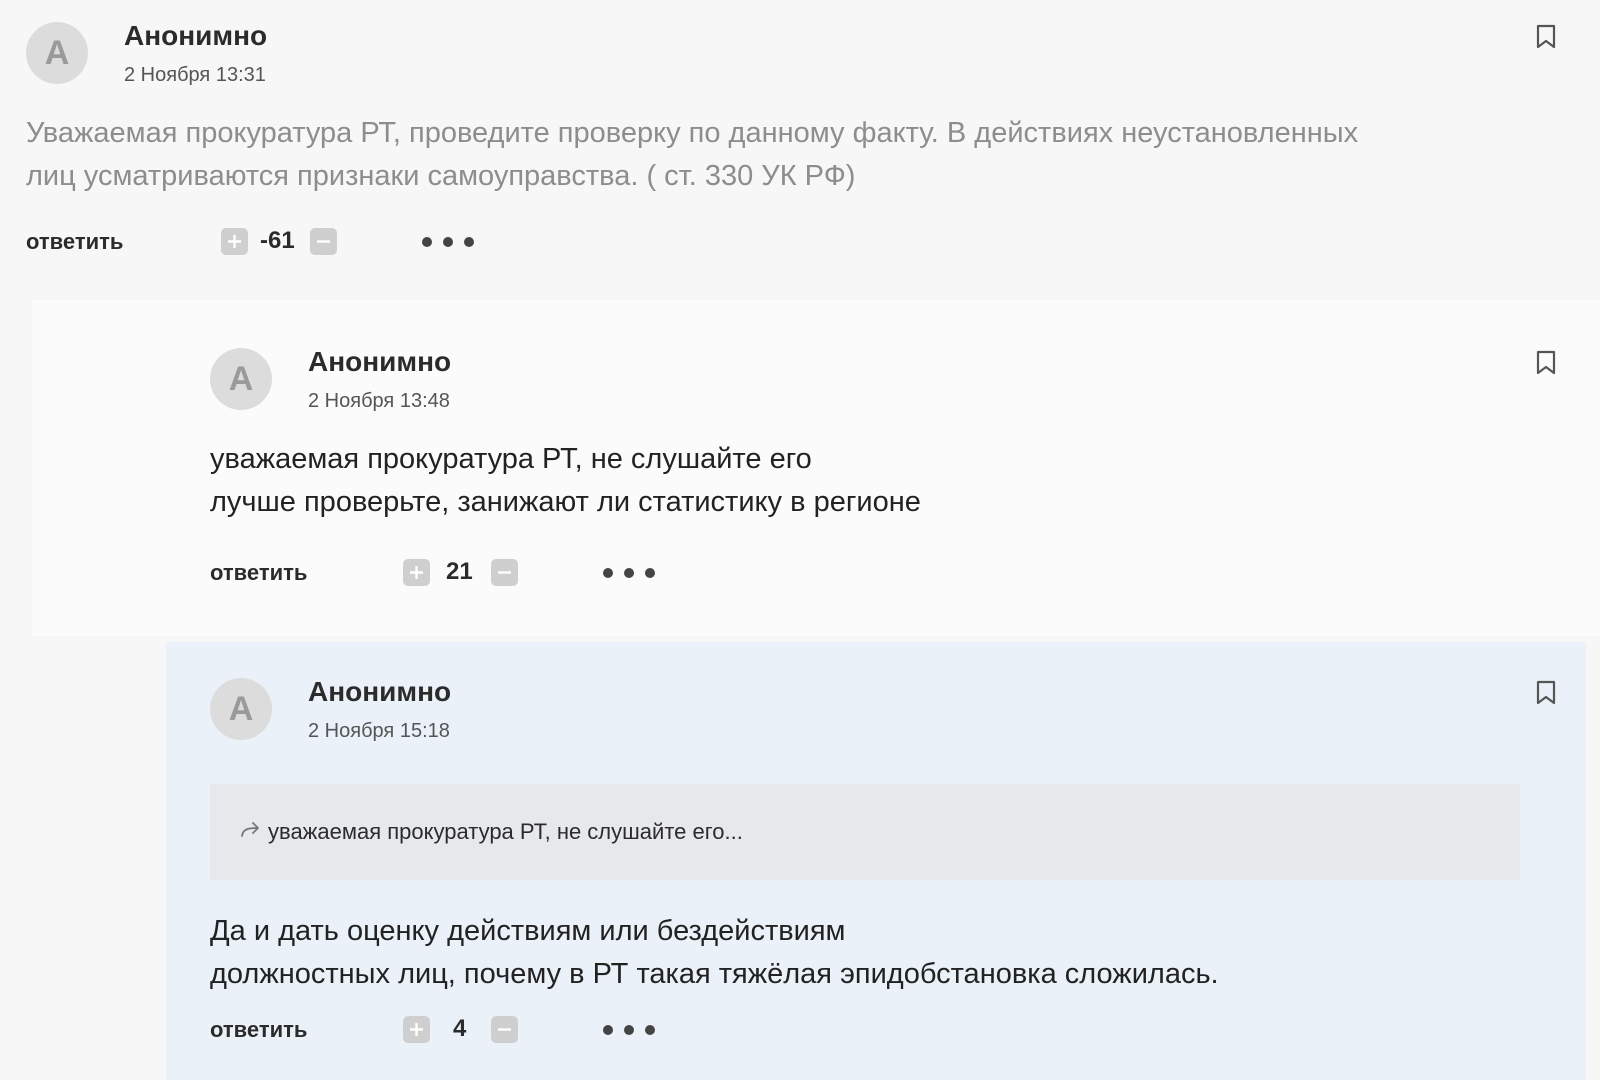 This screenshot has width=1600, height=1080. What do you see at coordinates (277, 240) in the screenshot?
I see `vote-score: -61` at bounding box center [277, 240].